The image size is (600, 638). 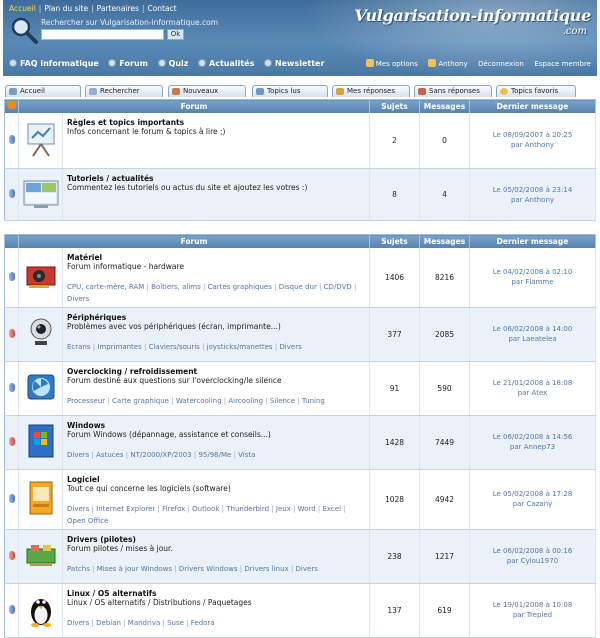 What do you see at coordinates (533, 393) in the screenshot?
I see `last-message-author: par Atex` at bounding box center [533, 393].